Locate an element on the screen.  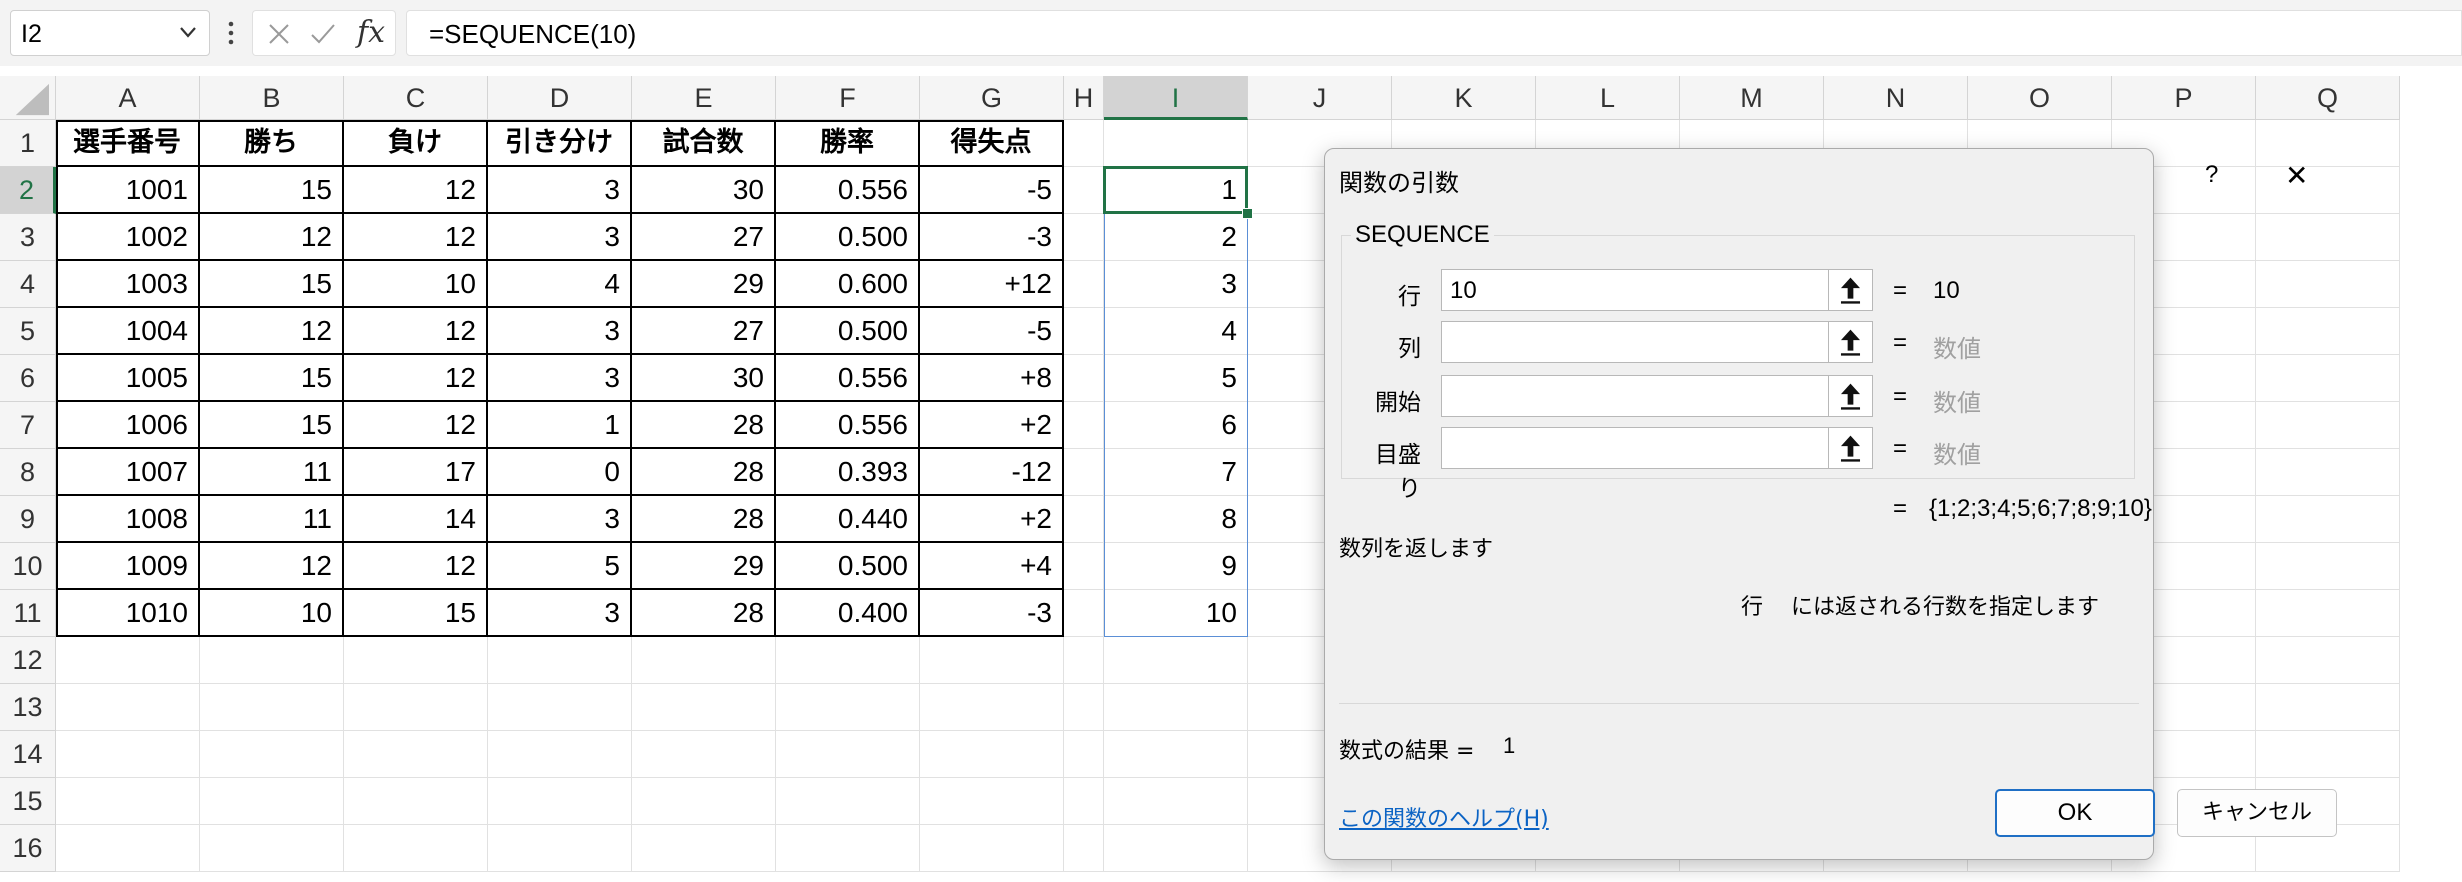
cell-a12 is located at coordinates (128, 660).